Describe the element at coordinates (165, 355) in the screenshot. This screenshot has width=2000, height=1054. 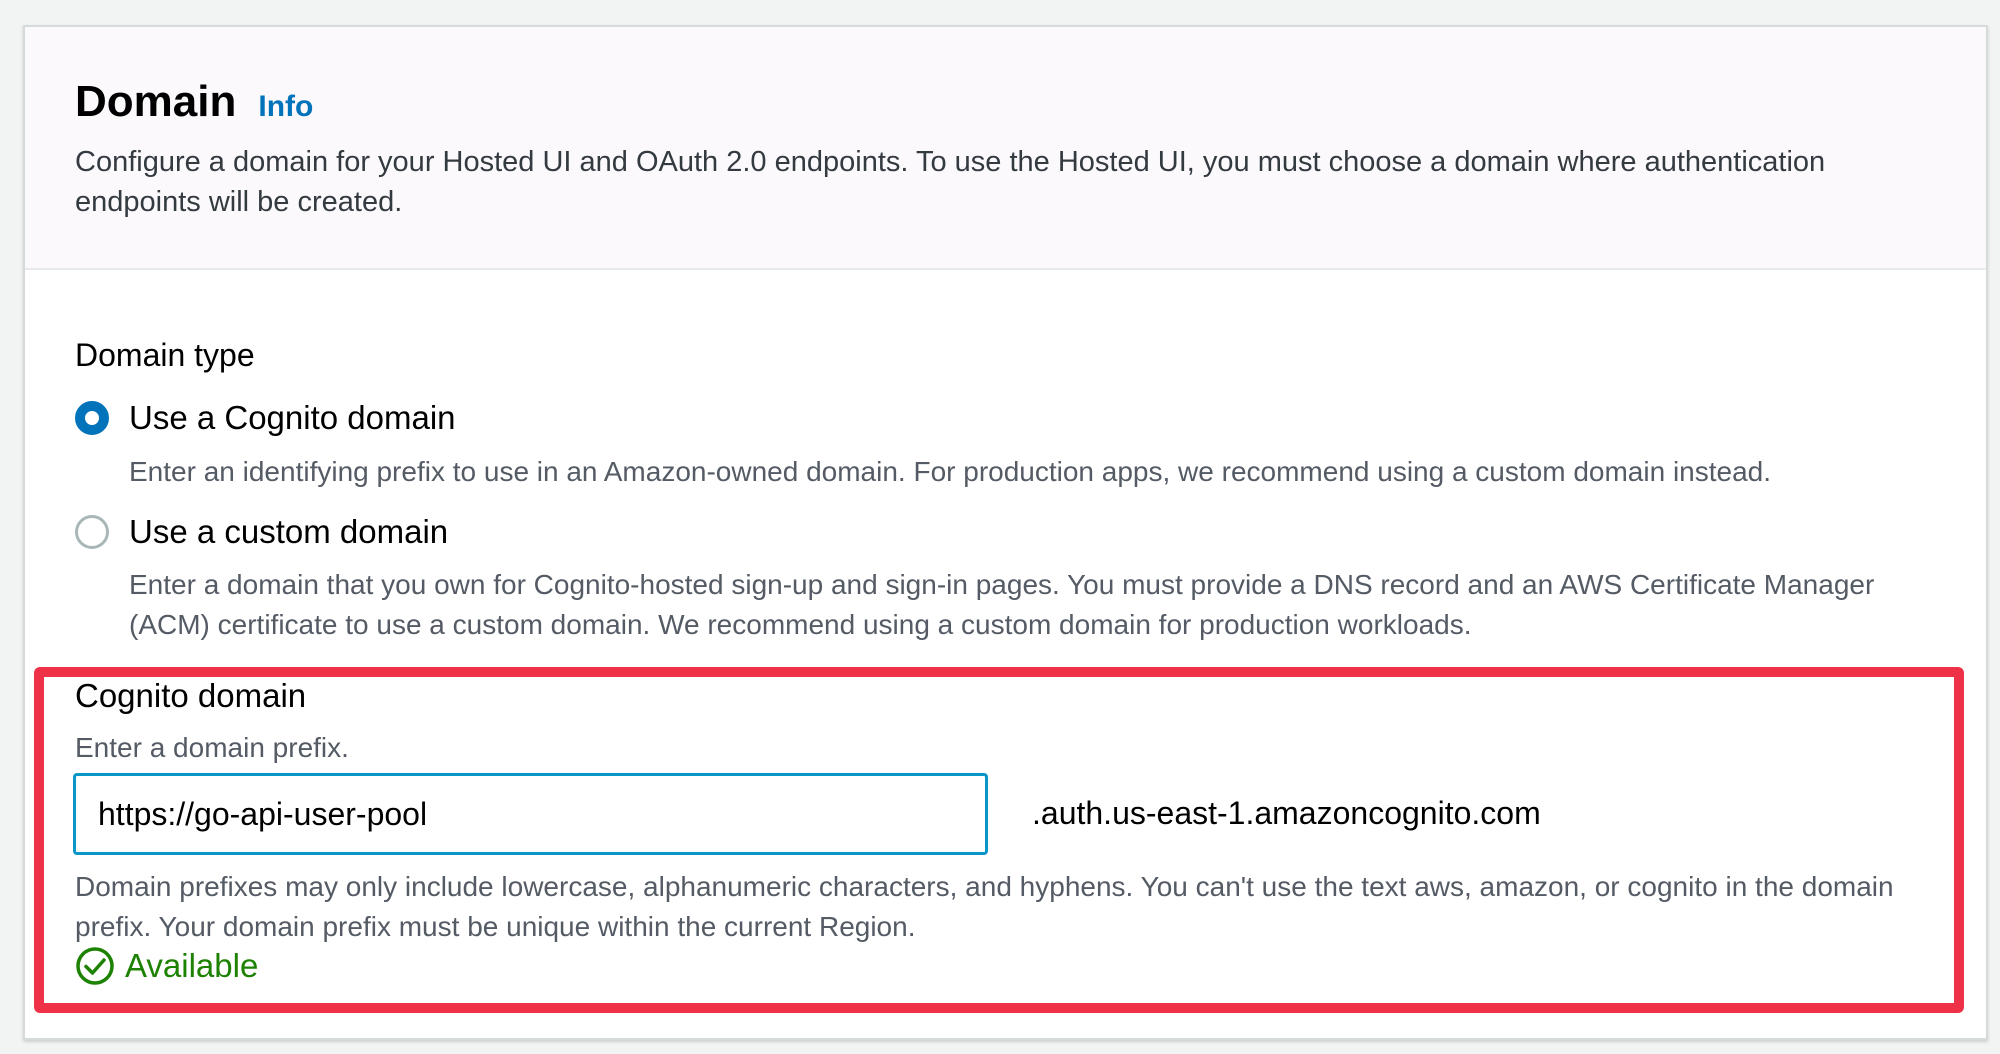
I see `domain-type-label: Domain type` at that location.